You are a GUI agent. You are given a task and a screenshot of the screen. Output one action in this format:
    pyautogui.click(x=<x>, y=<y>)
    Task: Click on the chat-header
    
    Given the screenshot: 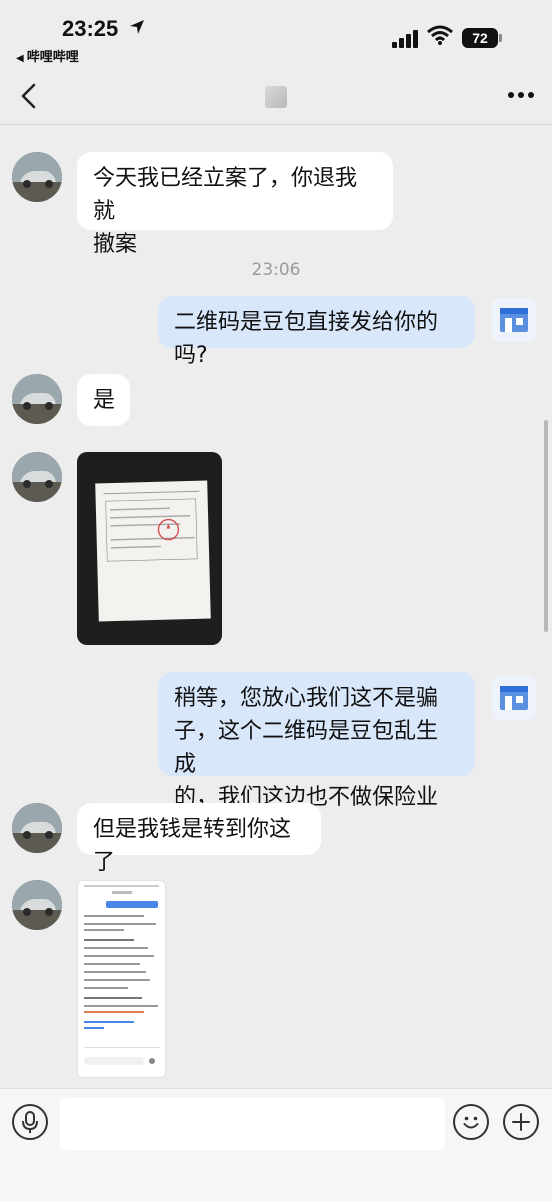 What is the action you would take?
    pyautogui.click(x=276, y=97)
    